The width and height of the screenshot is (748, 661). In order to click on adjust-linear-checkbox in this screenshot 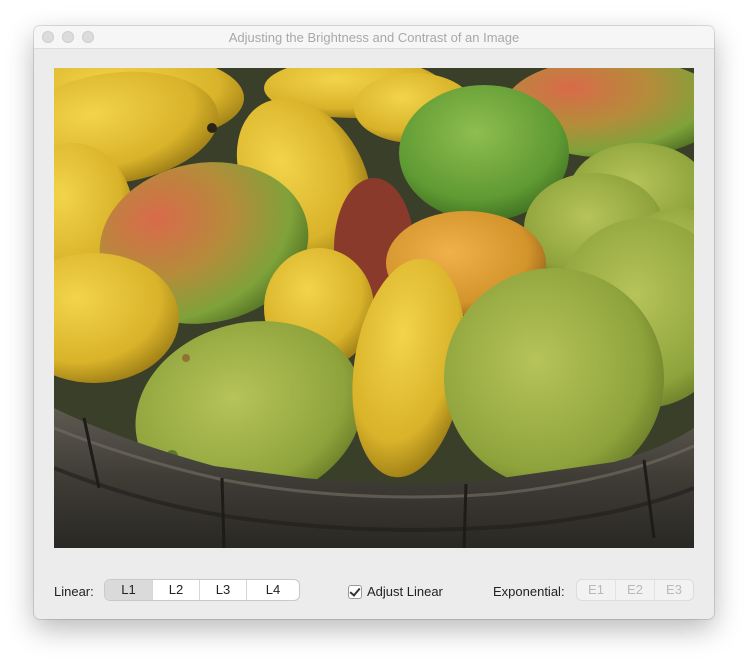, I will do `click(355, 591)`.